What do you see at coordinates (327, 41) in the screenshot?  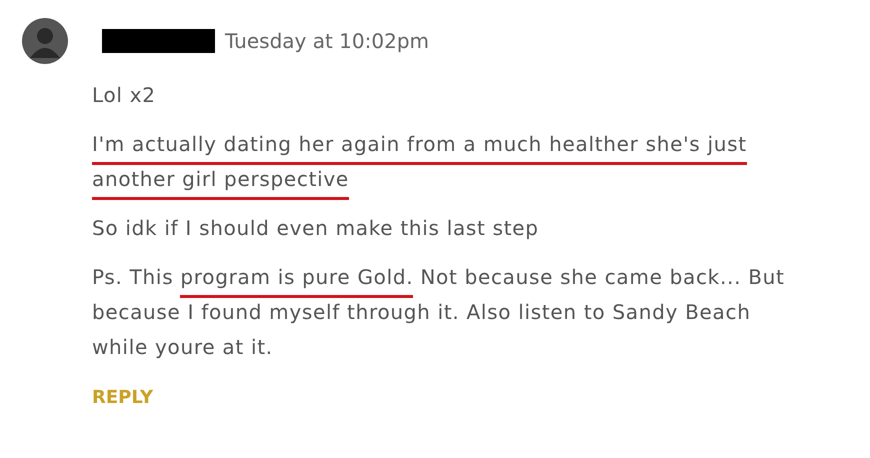 I see `comment-time: Tuesday at 10:02pm` at bounding box center [327, 41].